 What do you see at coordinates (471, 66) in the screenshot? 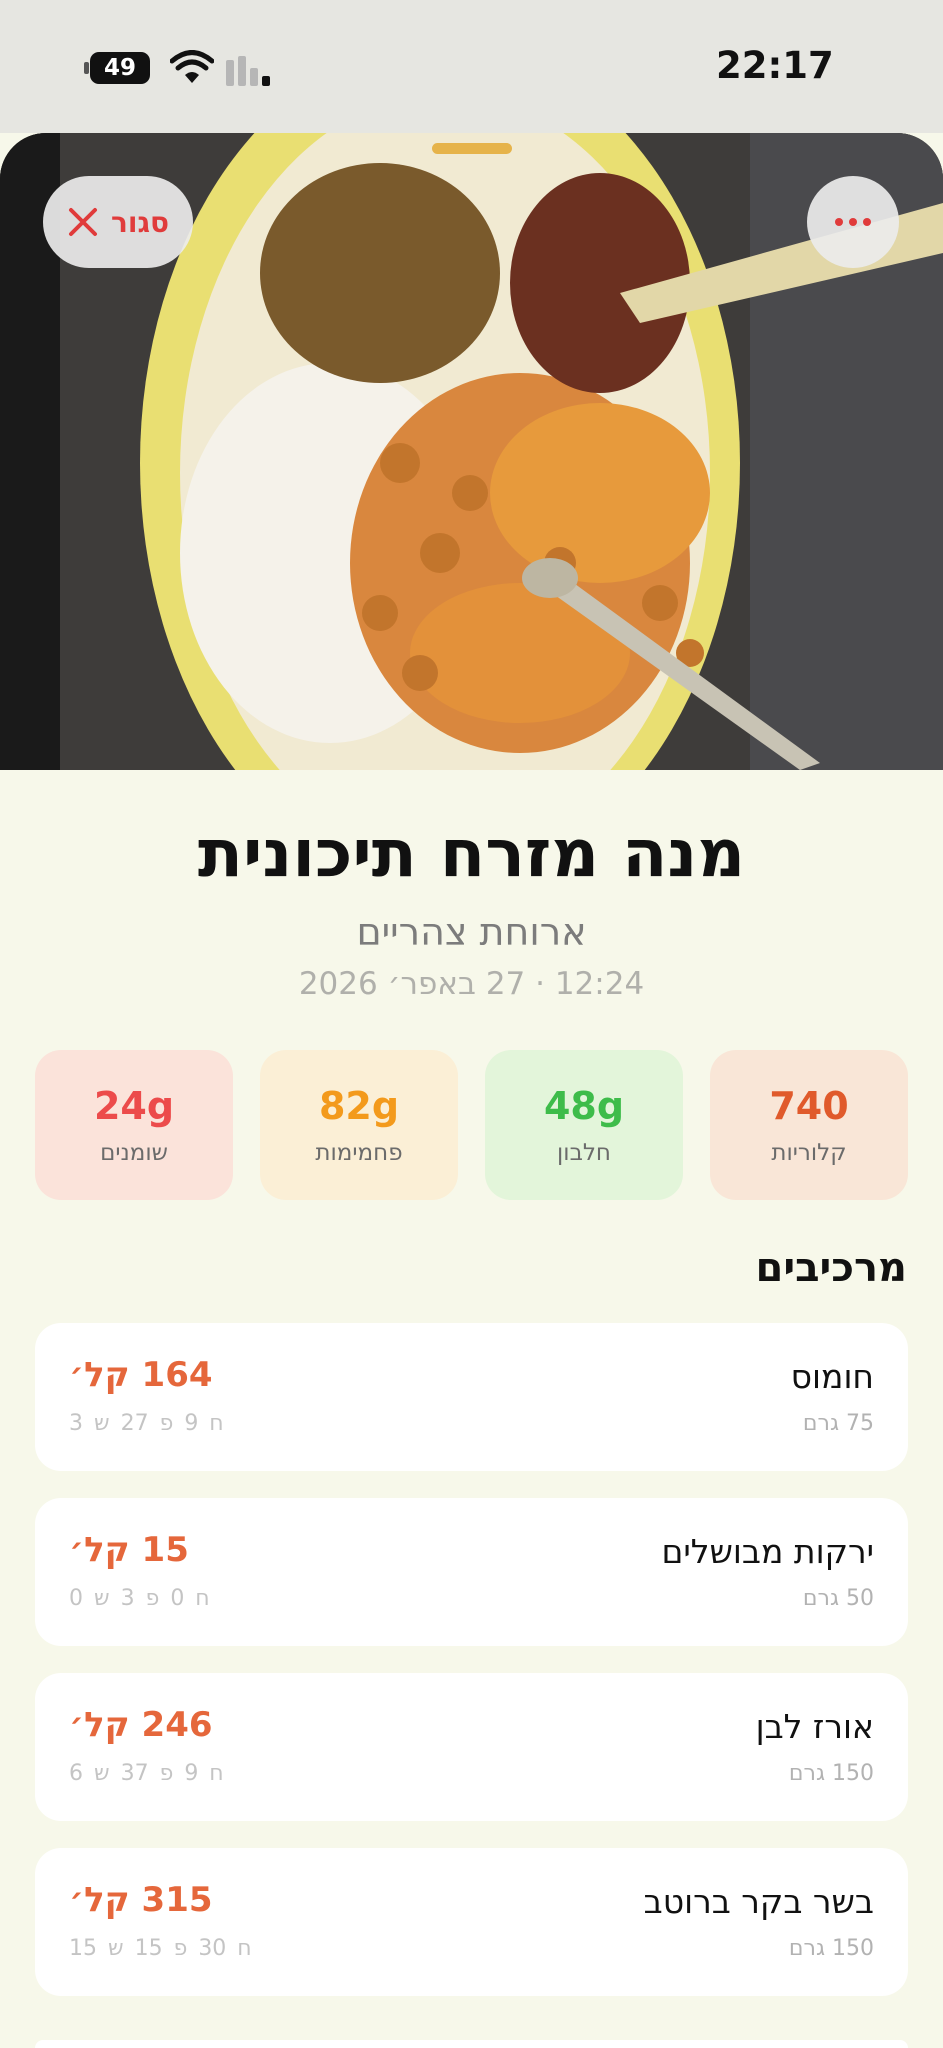
I see `status-bar: 49 22:17` at bounding box center [471, 66].